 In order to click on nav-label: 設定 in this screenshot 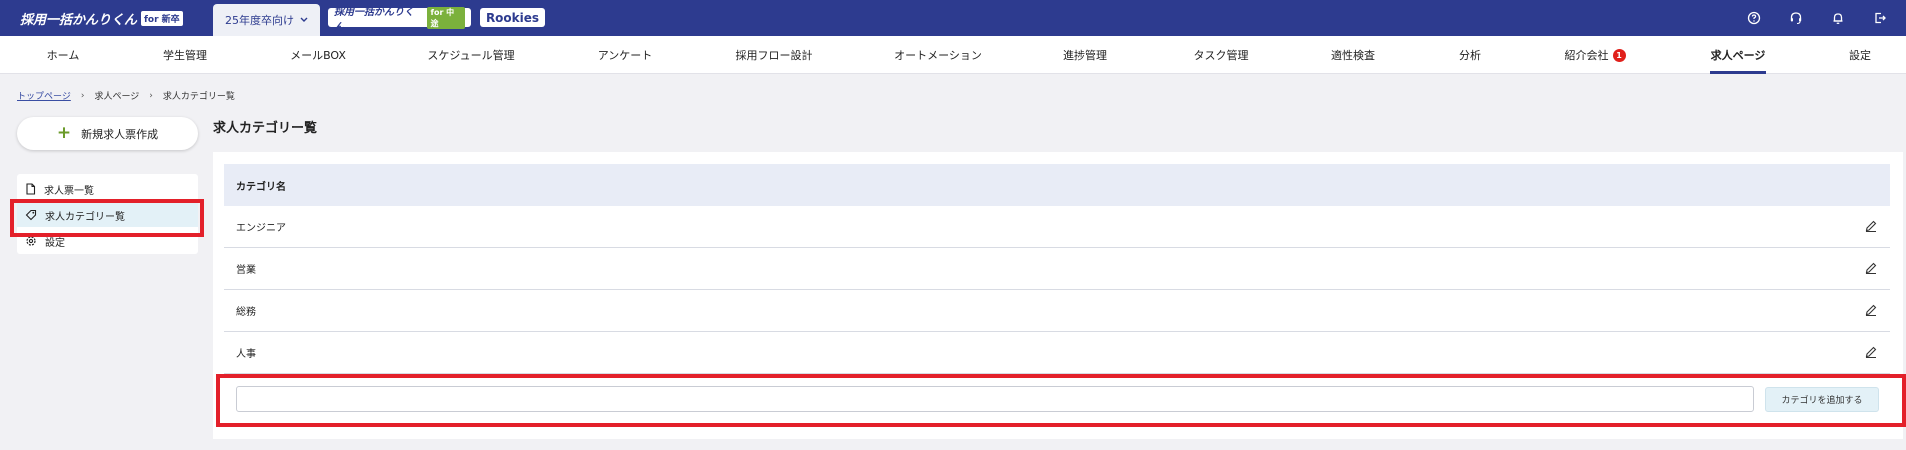, I will do `click(1860, 55)`.